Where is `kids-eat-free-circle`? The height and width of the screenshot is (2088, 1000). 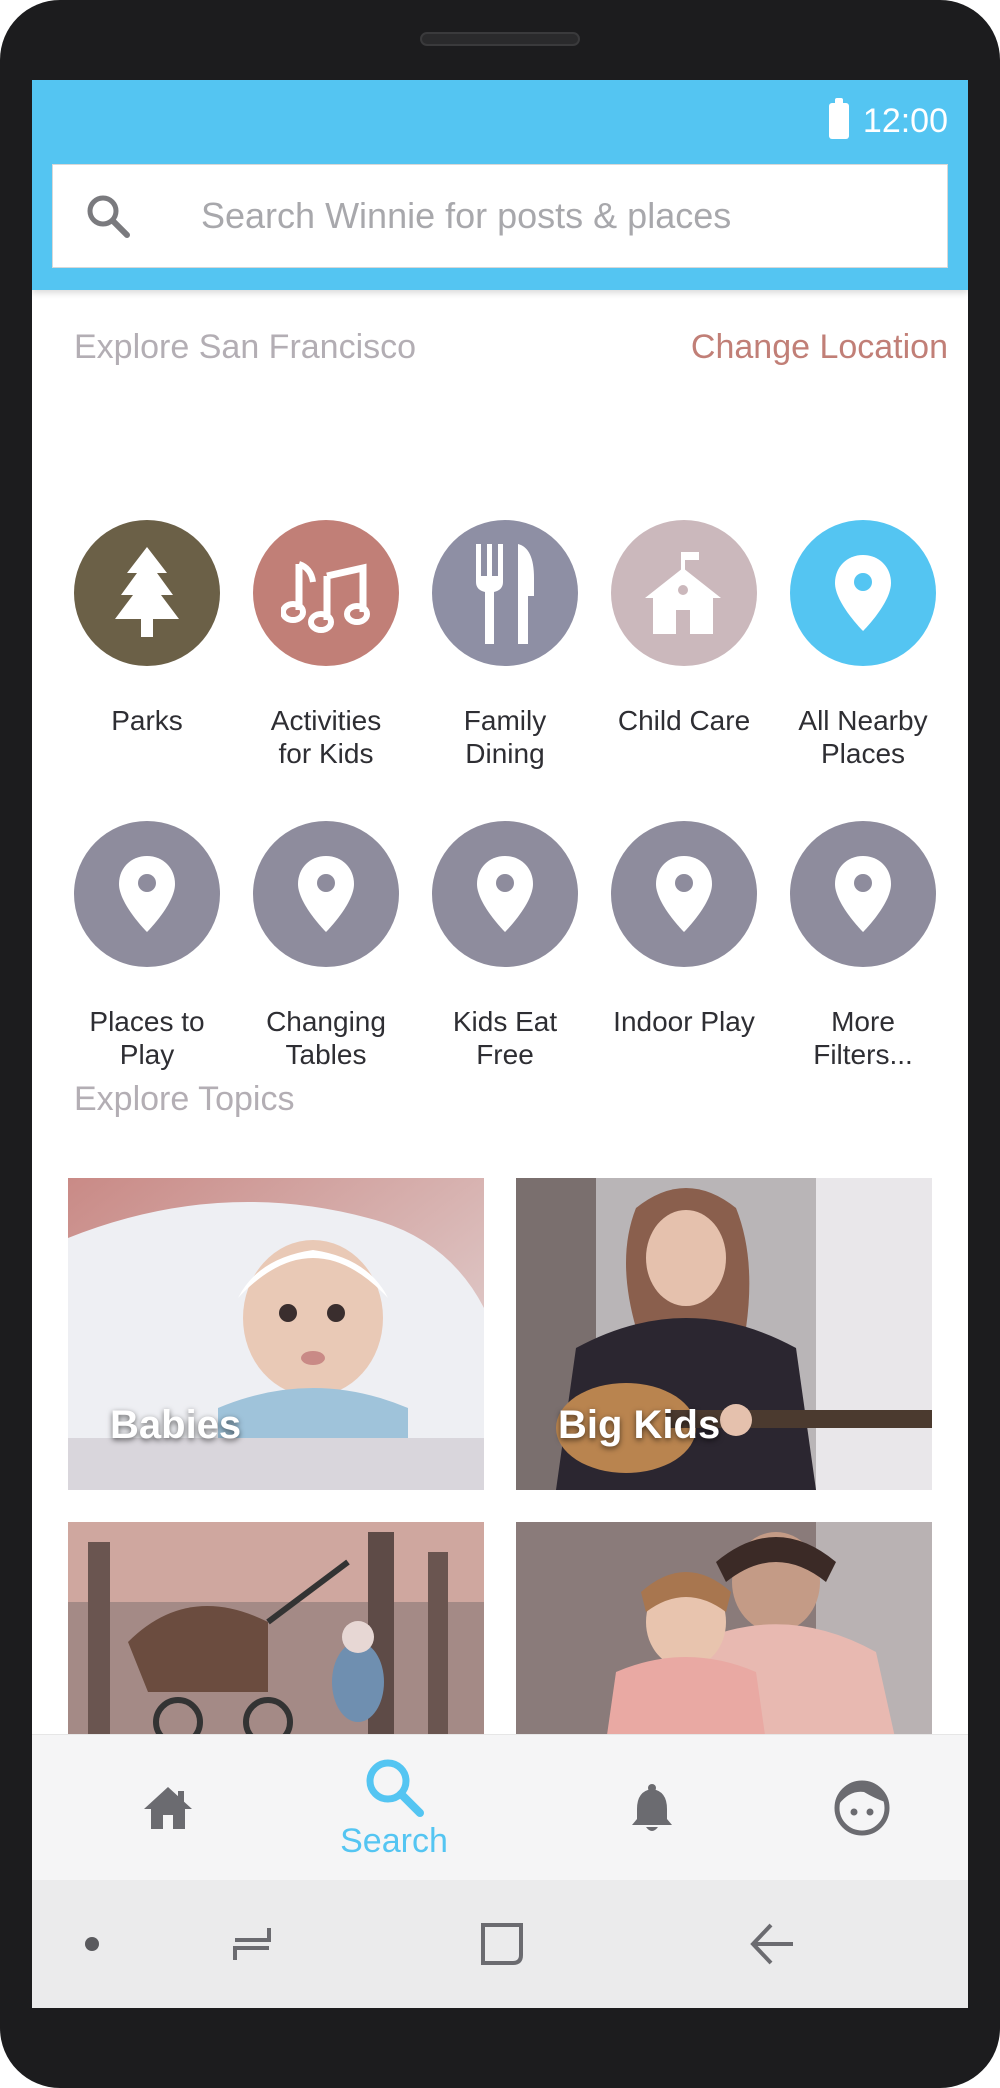 kids-eat-free-circle is located at coordinates (505, 894).